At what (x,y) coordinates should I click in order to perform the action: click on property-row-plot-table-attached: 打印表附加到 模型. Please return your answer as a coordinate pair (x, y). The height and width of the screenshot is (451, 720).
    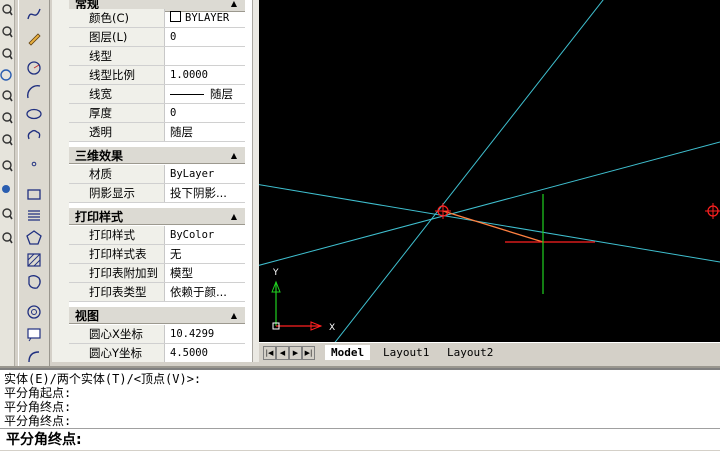
    Looking at the image, I should click on (157, 273).